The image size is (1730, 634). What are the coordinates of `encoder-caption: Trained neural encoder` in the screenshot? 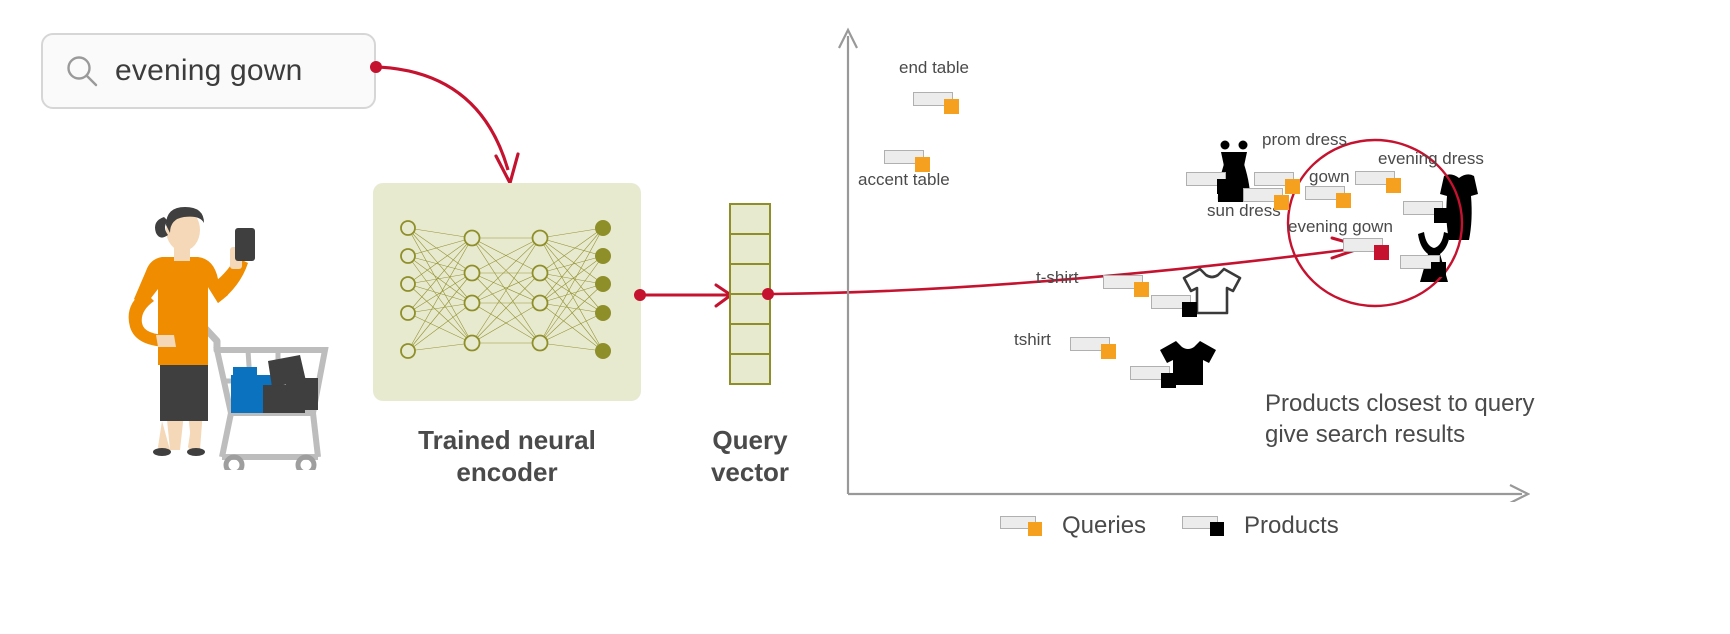 It's located at (507, 456).